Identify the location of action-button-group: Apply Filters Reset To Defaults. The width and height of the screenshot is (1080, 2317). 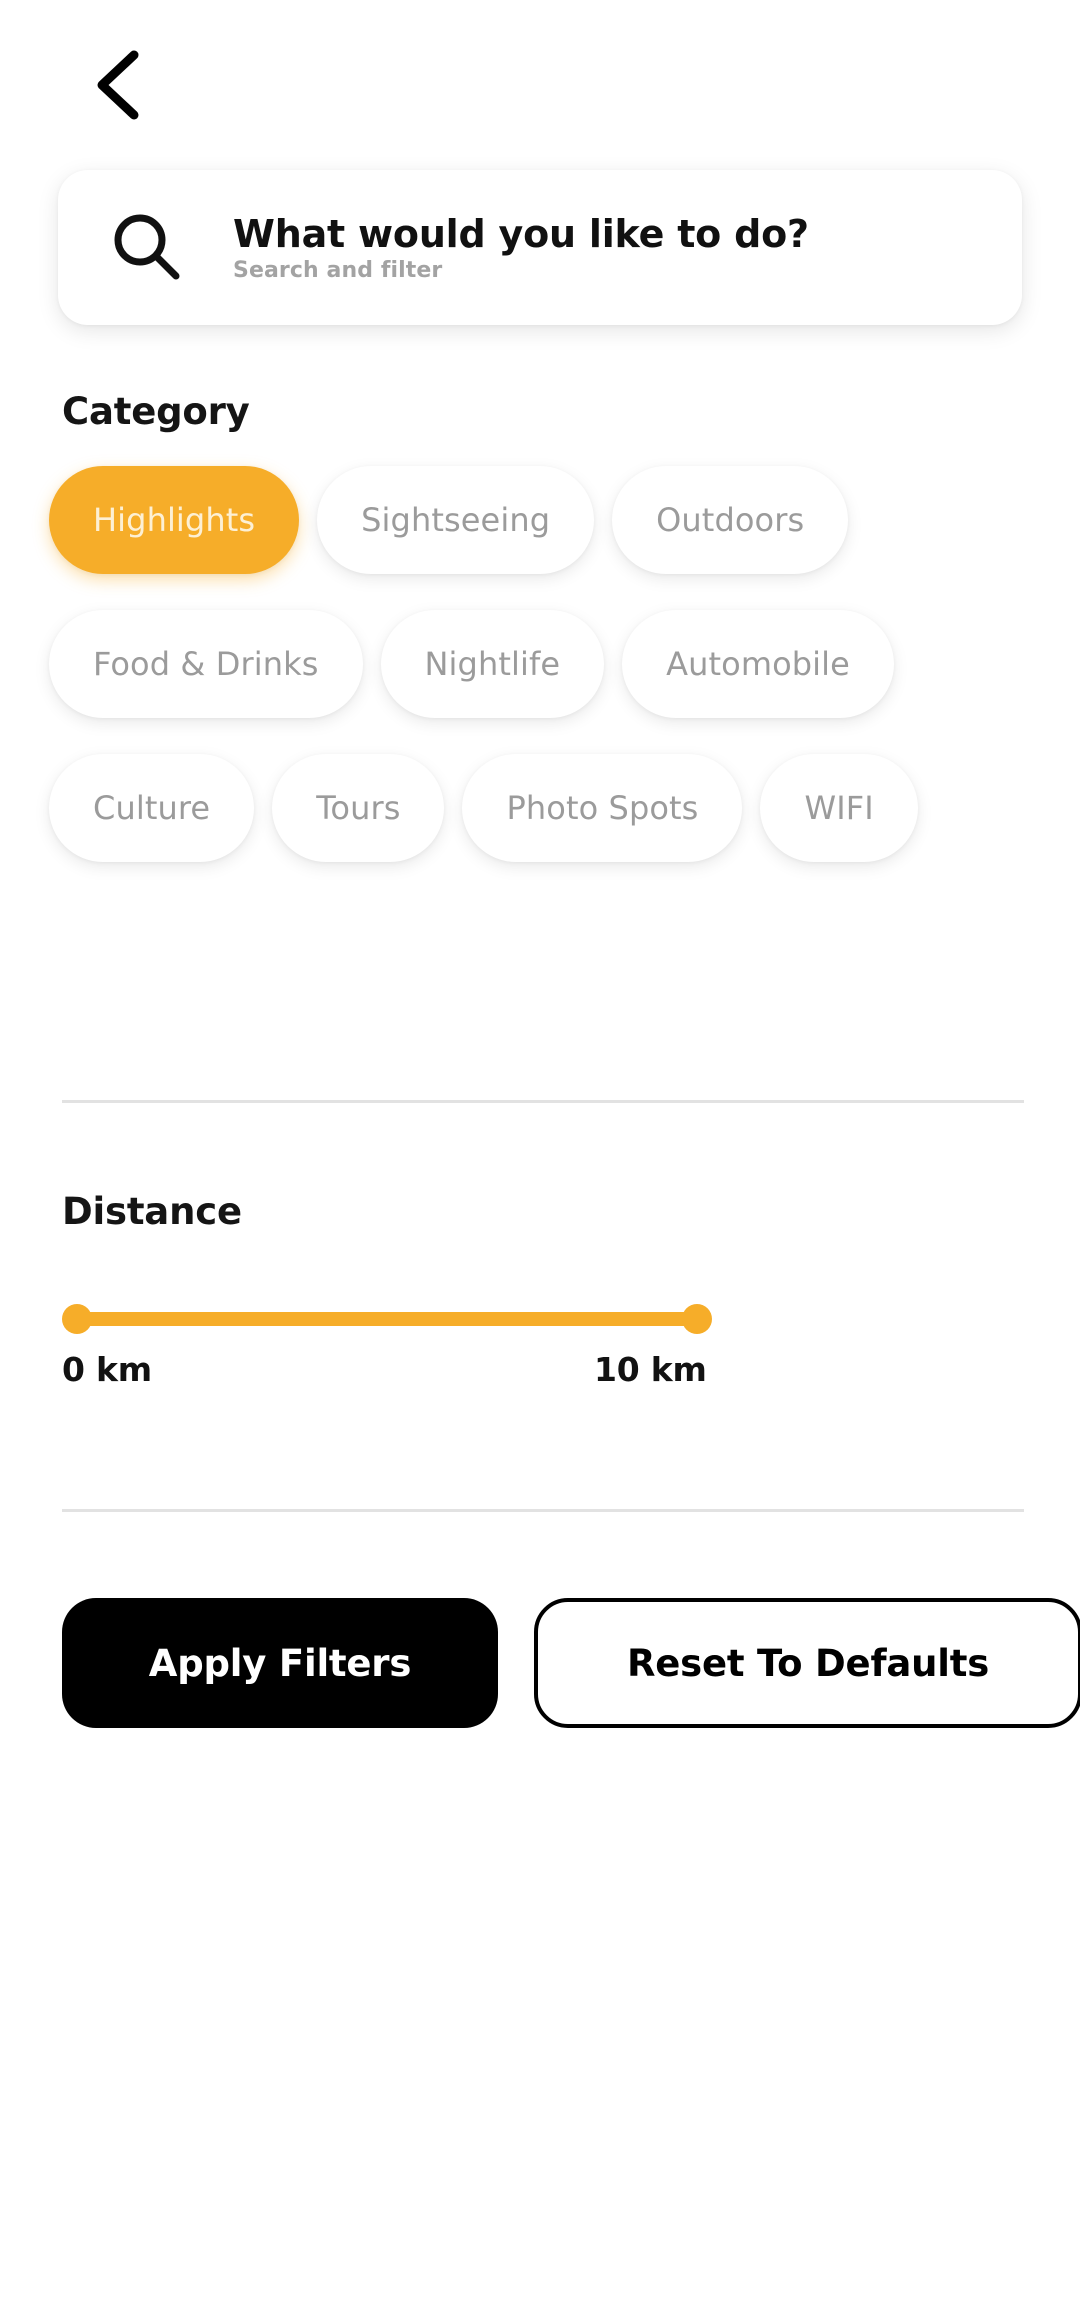
(571, 1663).